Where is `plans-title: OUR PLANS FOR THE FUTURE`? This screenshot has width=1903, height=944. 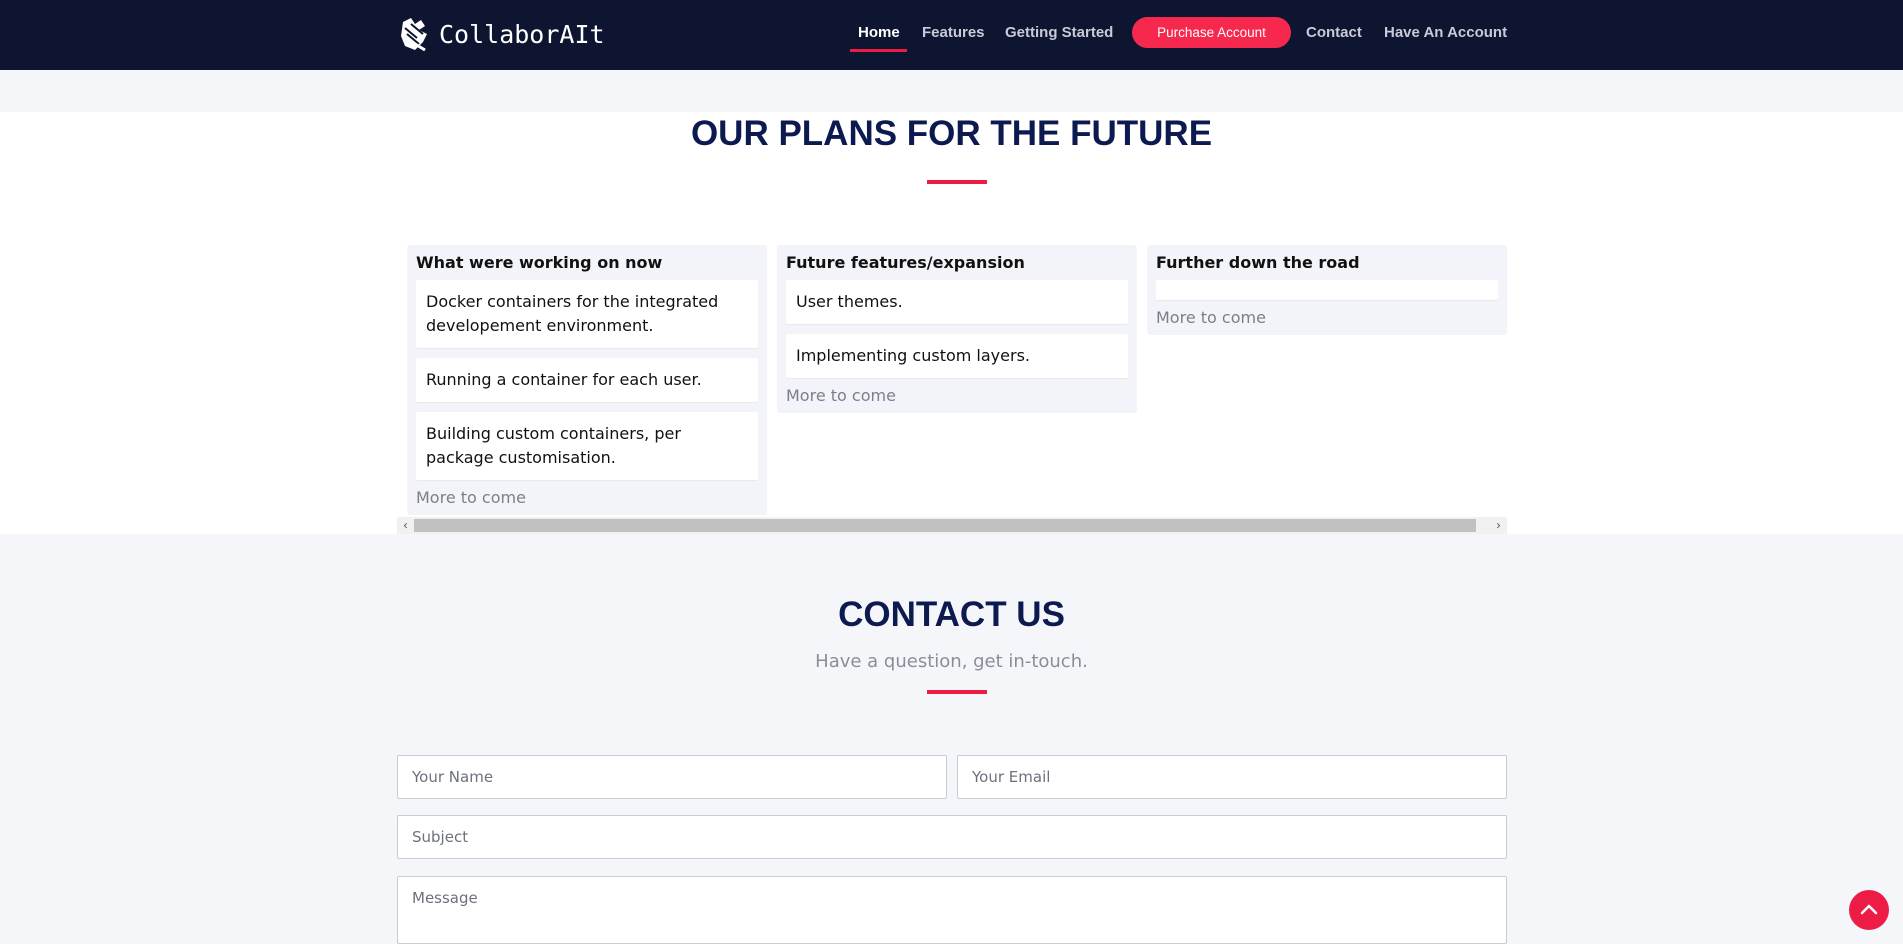
plans-title: OUR PLANS FOR THE FUTURE is located at coordinates (951, 133).